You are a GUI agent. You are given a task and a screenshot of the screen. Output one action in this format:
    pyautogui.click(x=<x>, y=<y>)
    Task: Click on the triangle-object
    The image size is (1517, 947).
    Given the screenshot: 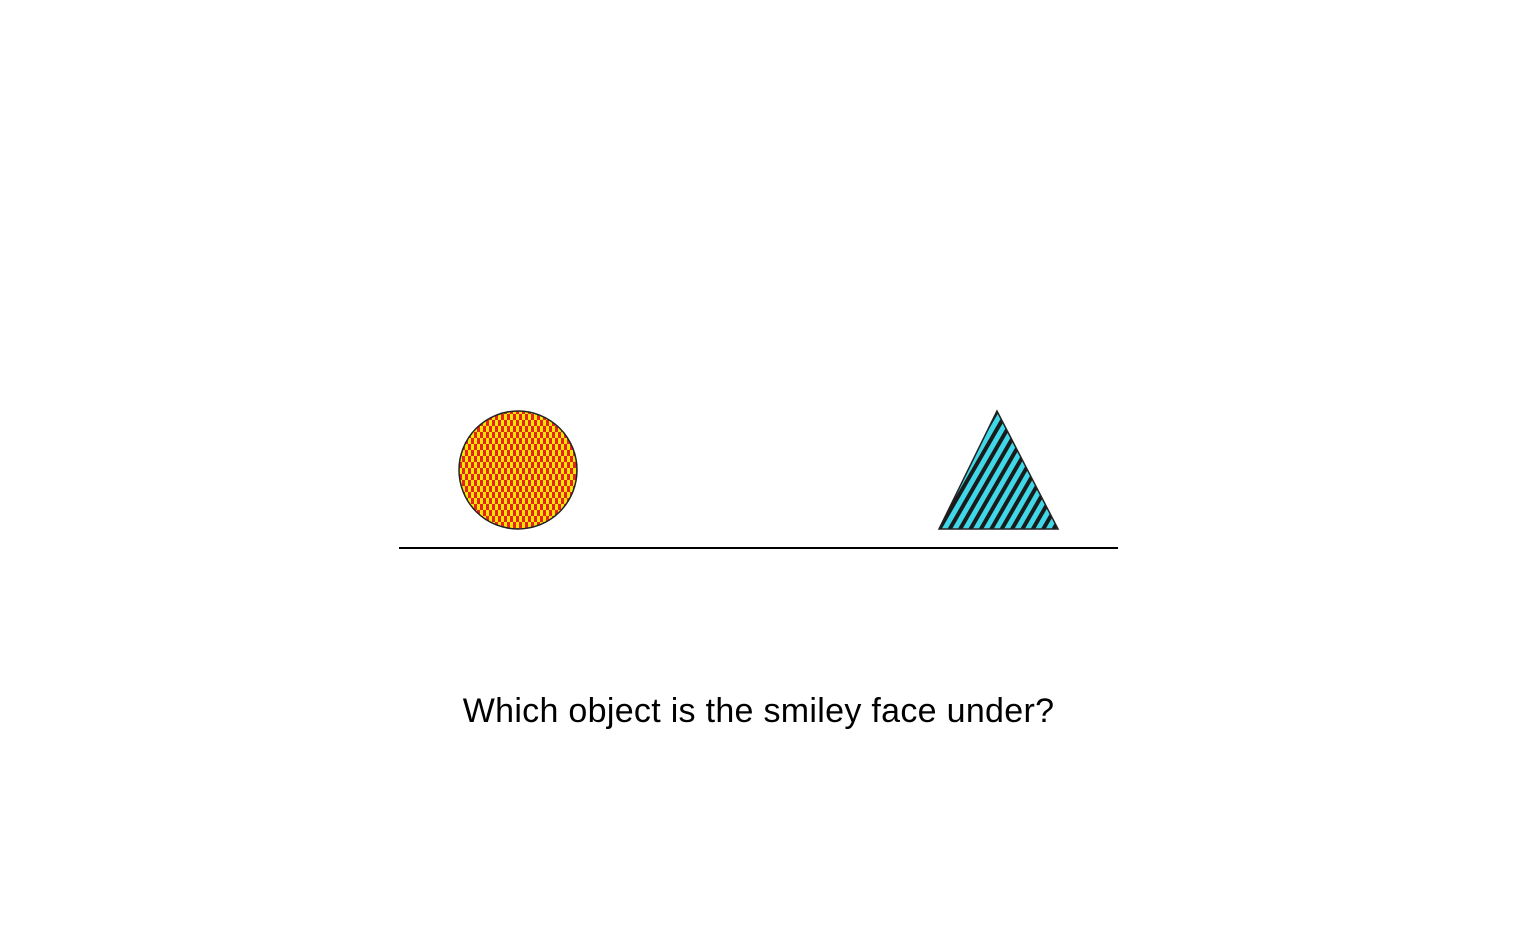 What is the action you would take?
    pyautogui.click(x=998, y=469)
    